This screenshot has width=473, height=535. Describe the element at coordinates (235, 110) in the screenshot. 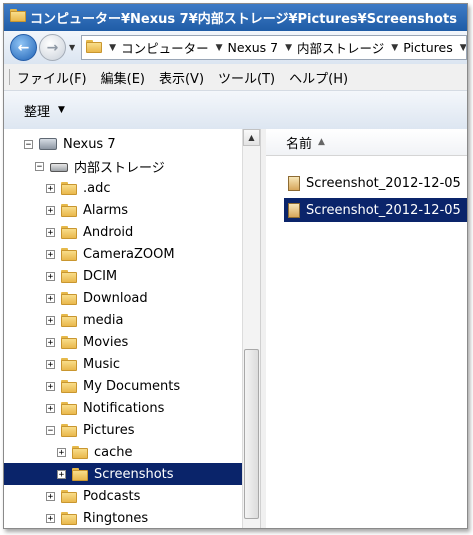

I see `command-bar: 整理 ▼` at that location.